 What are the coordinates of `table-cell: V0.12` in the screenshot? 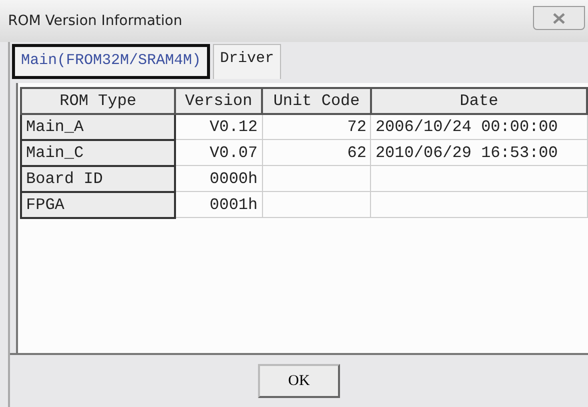 It's located at (218, 127).